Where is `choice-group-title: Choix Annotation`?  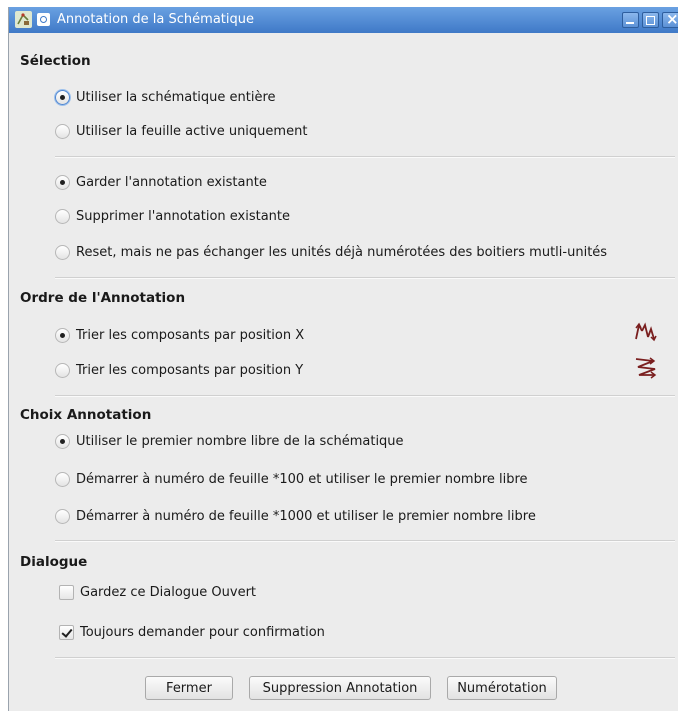
choice-group-title: Choix Annotation is located at coordinates (86, 415).